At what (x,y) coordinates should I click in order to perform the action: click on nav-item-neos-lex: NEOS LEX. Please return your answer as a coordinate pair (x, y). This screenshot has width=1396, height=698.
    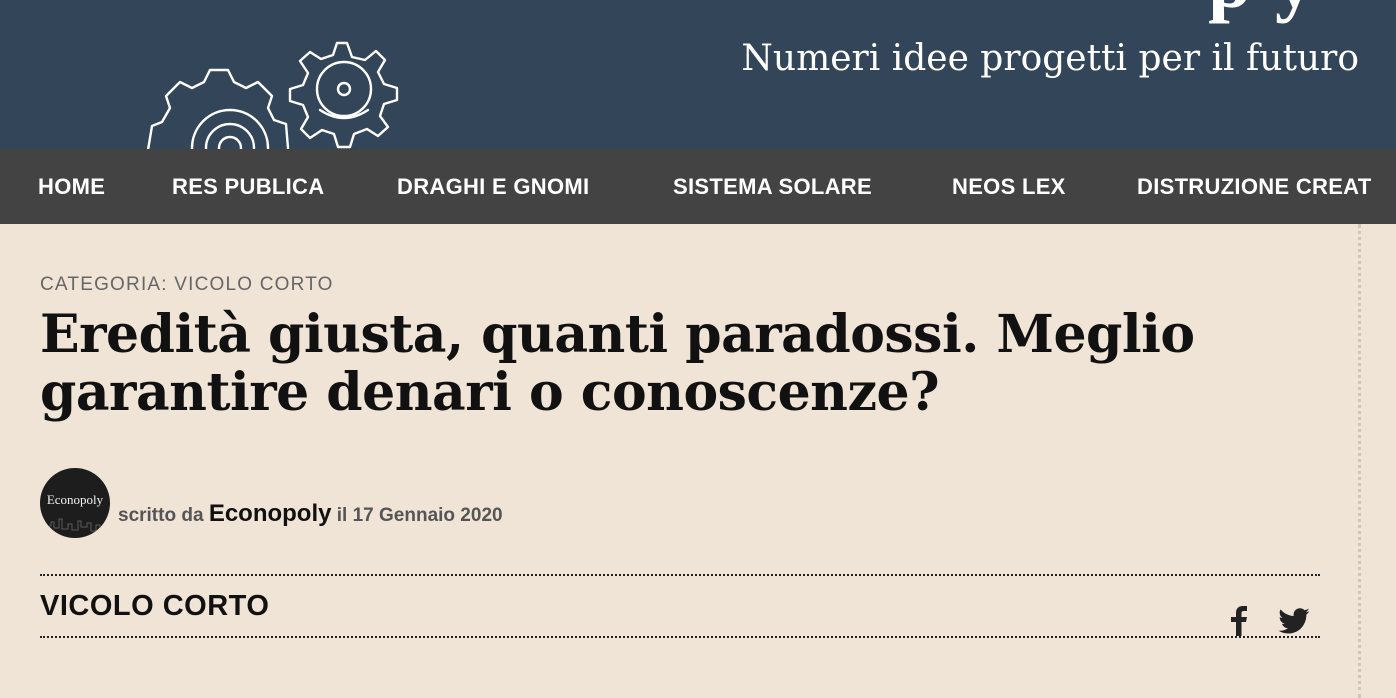
    Looking at the image, I should click on (1009, 186).